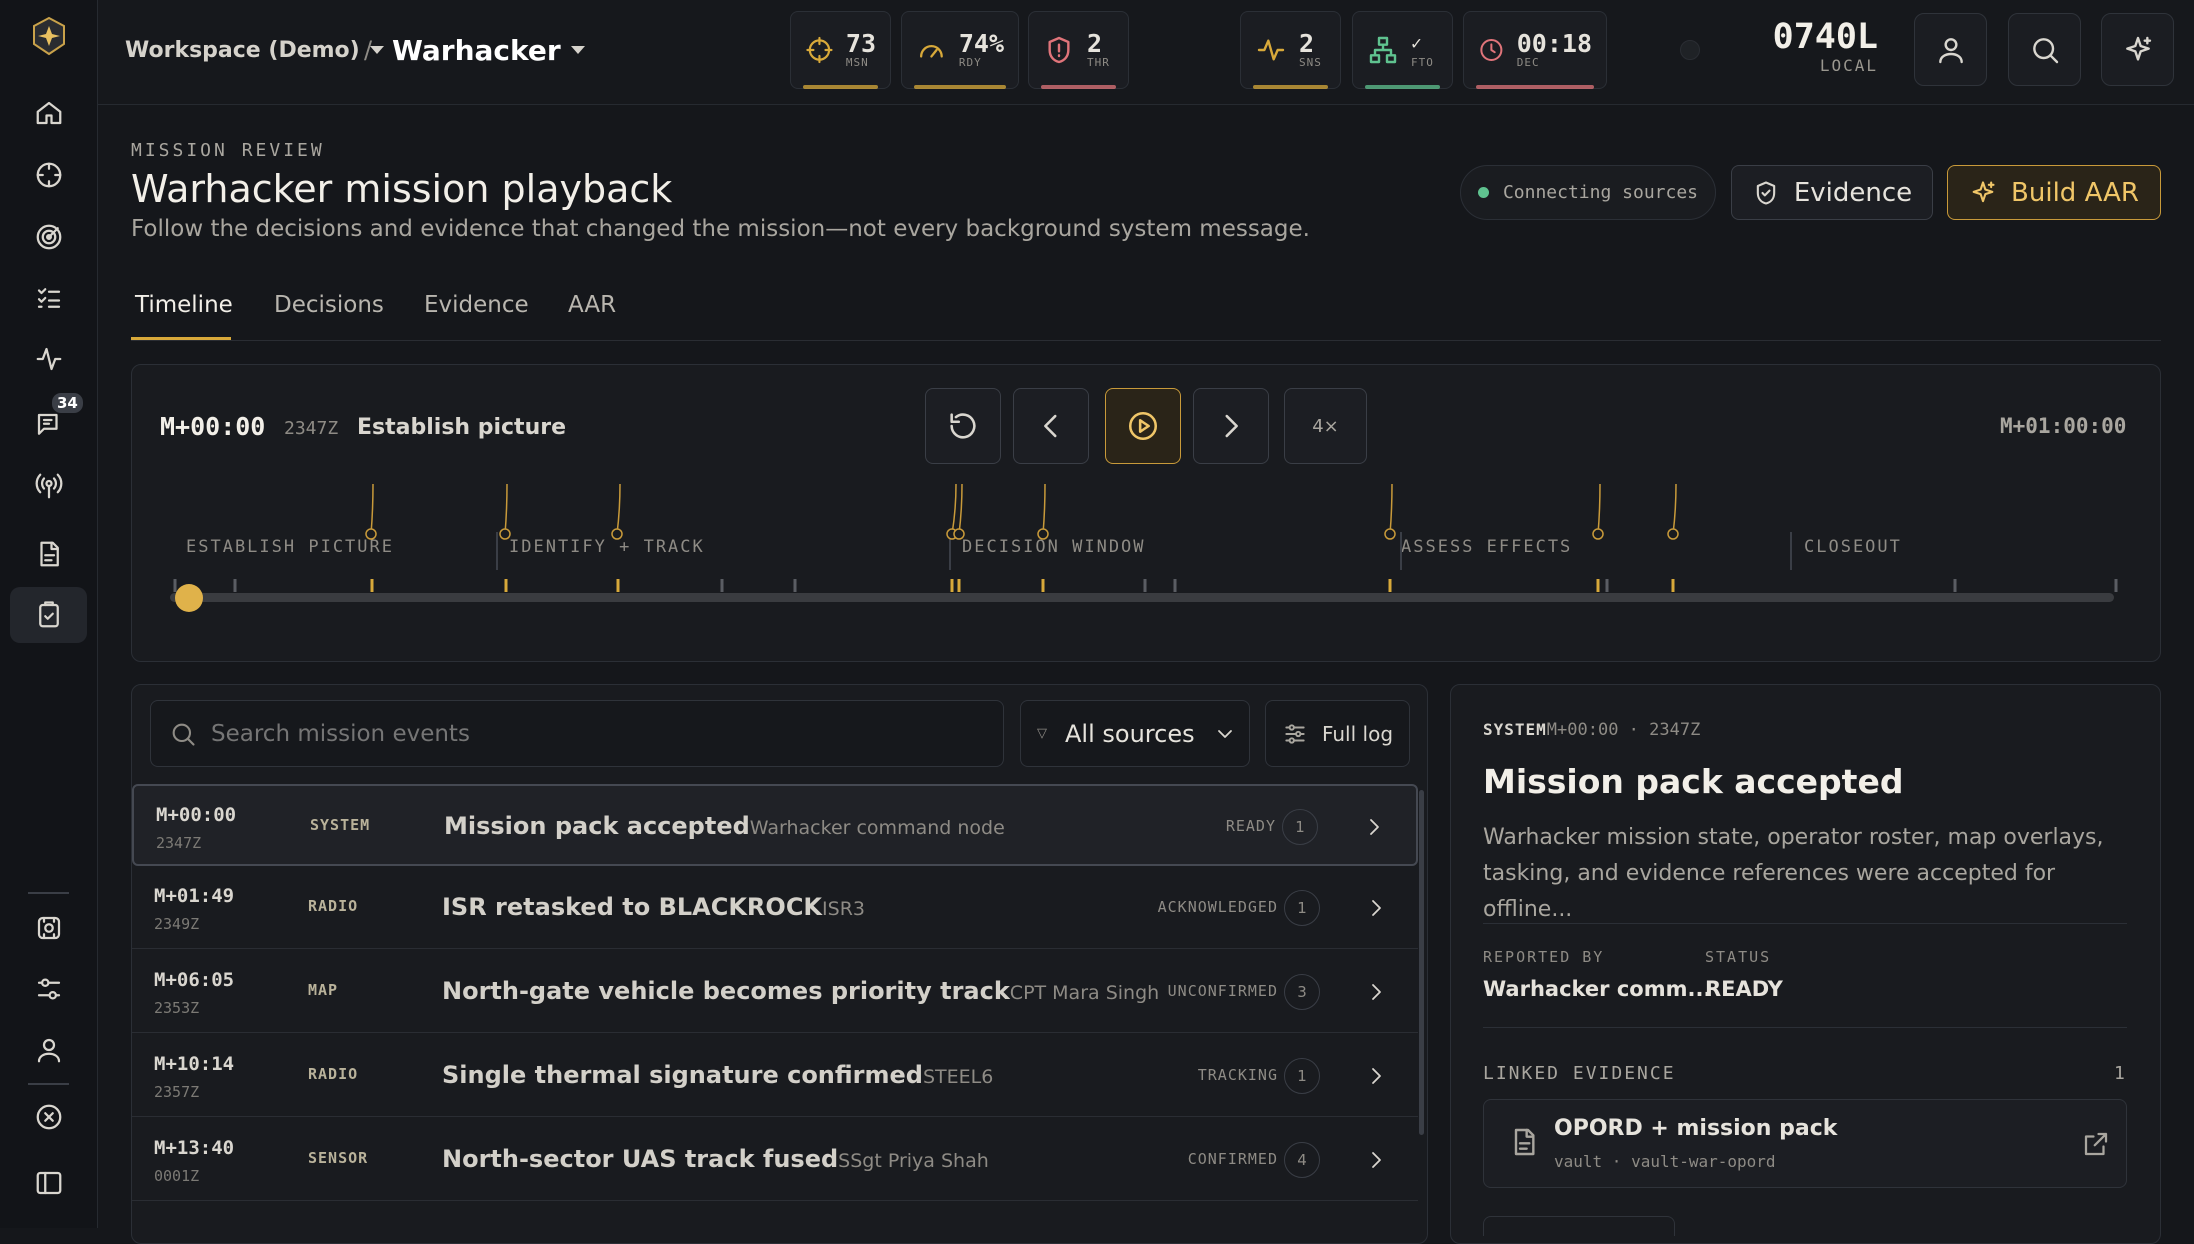 The image size is (2194, 1244). Describe the element at coordinates (48, 615) in the screenshot. I see `review-icon` at that location.